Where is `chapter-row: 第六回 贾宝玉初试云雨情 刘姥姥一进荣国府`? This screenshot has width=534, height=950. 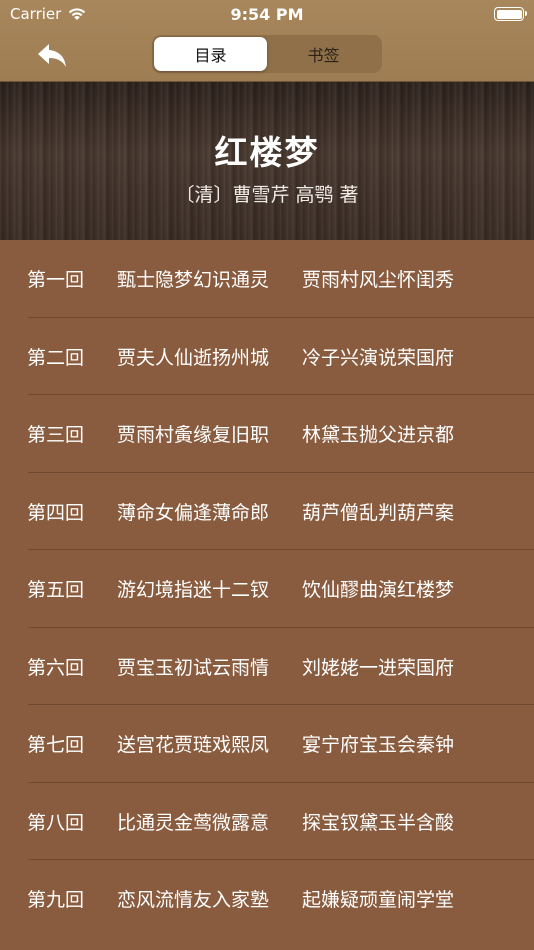 chapter-row: 第六回 贾宝玉初试云雨情 刘姥姥一进荣国府 is located at coordinates (267, 667).